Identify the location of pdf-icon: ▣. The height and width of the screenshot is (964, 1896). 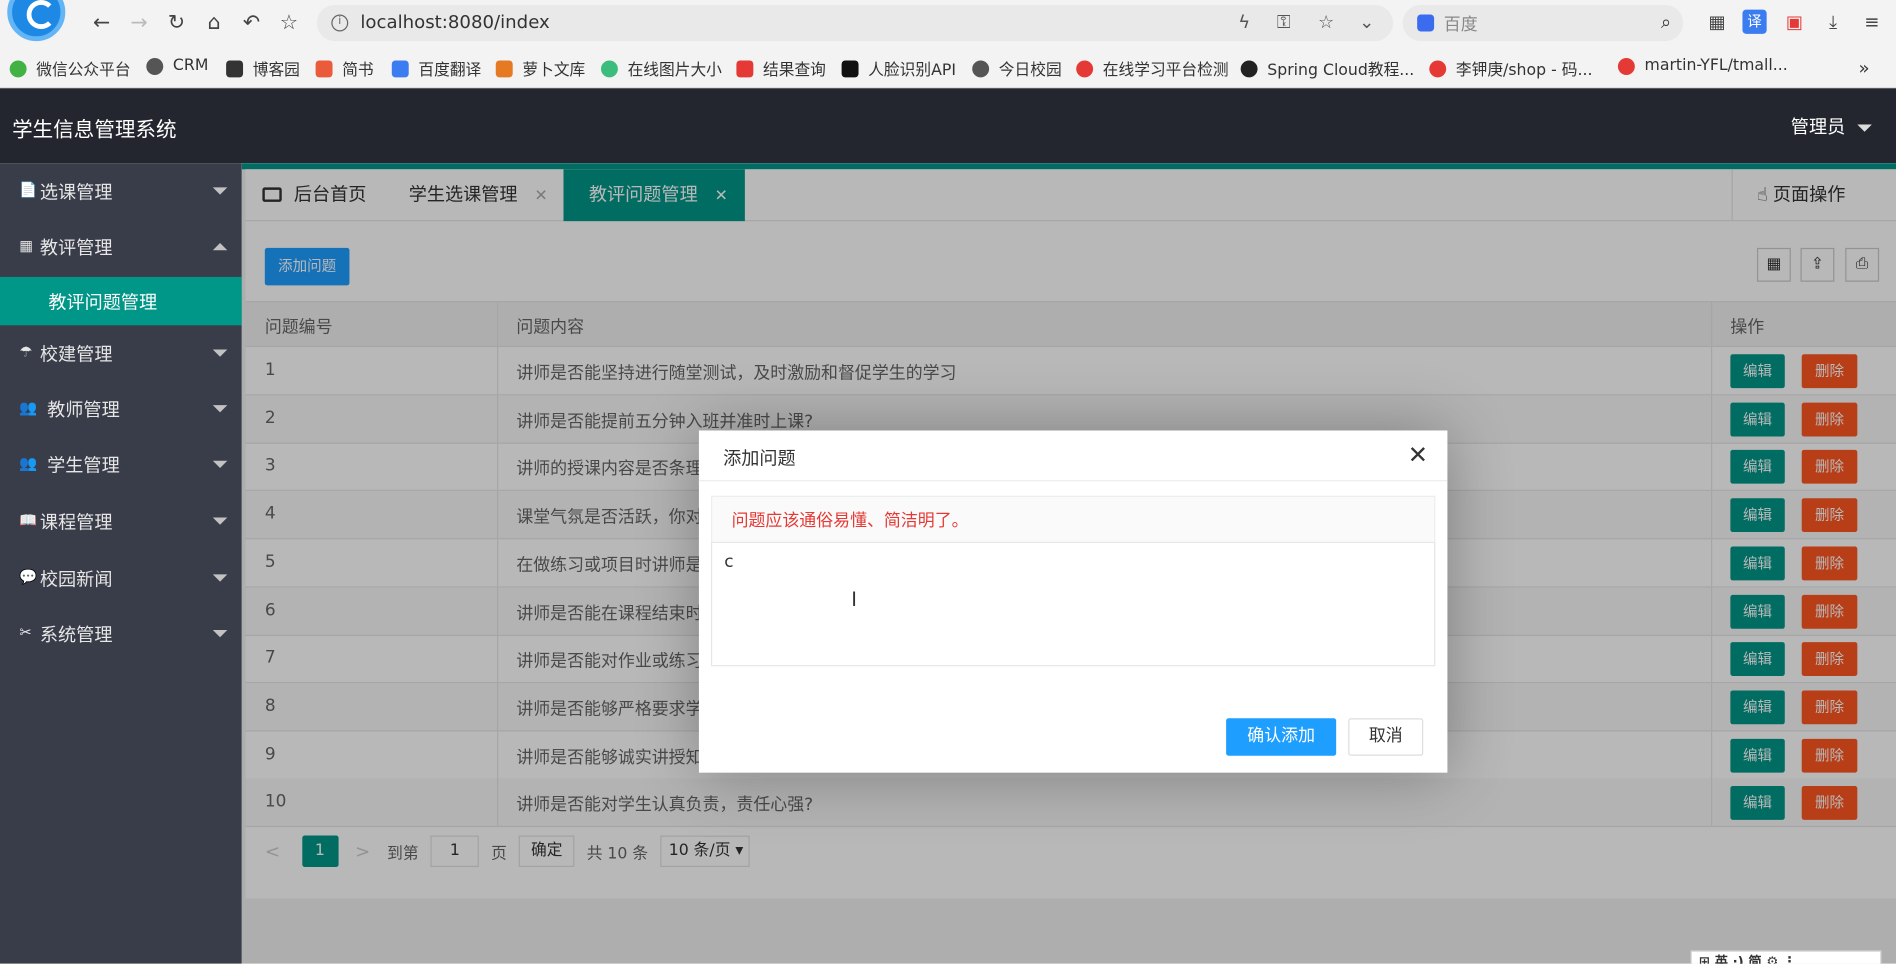
(1794, 22).